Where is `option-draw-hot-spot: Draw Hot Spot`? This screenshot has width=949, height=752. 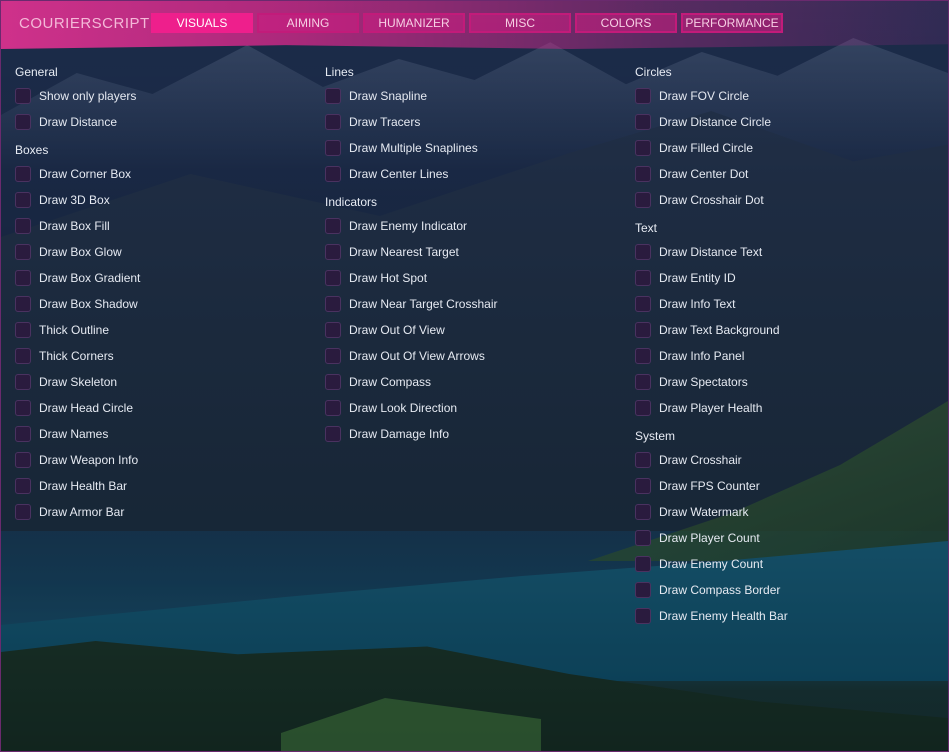 option-draw-hot-spot: Draw Hot Spot is located at coordinates (411, 278).